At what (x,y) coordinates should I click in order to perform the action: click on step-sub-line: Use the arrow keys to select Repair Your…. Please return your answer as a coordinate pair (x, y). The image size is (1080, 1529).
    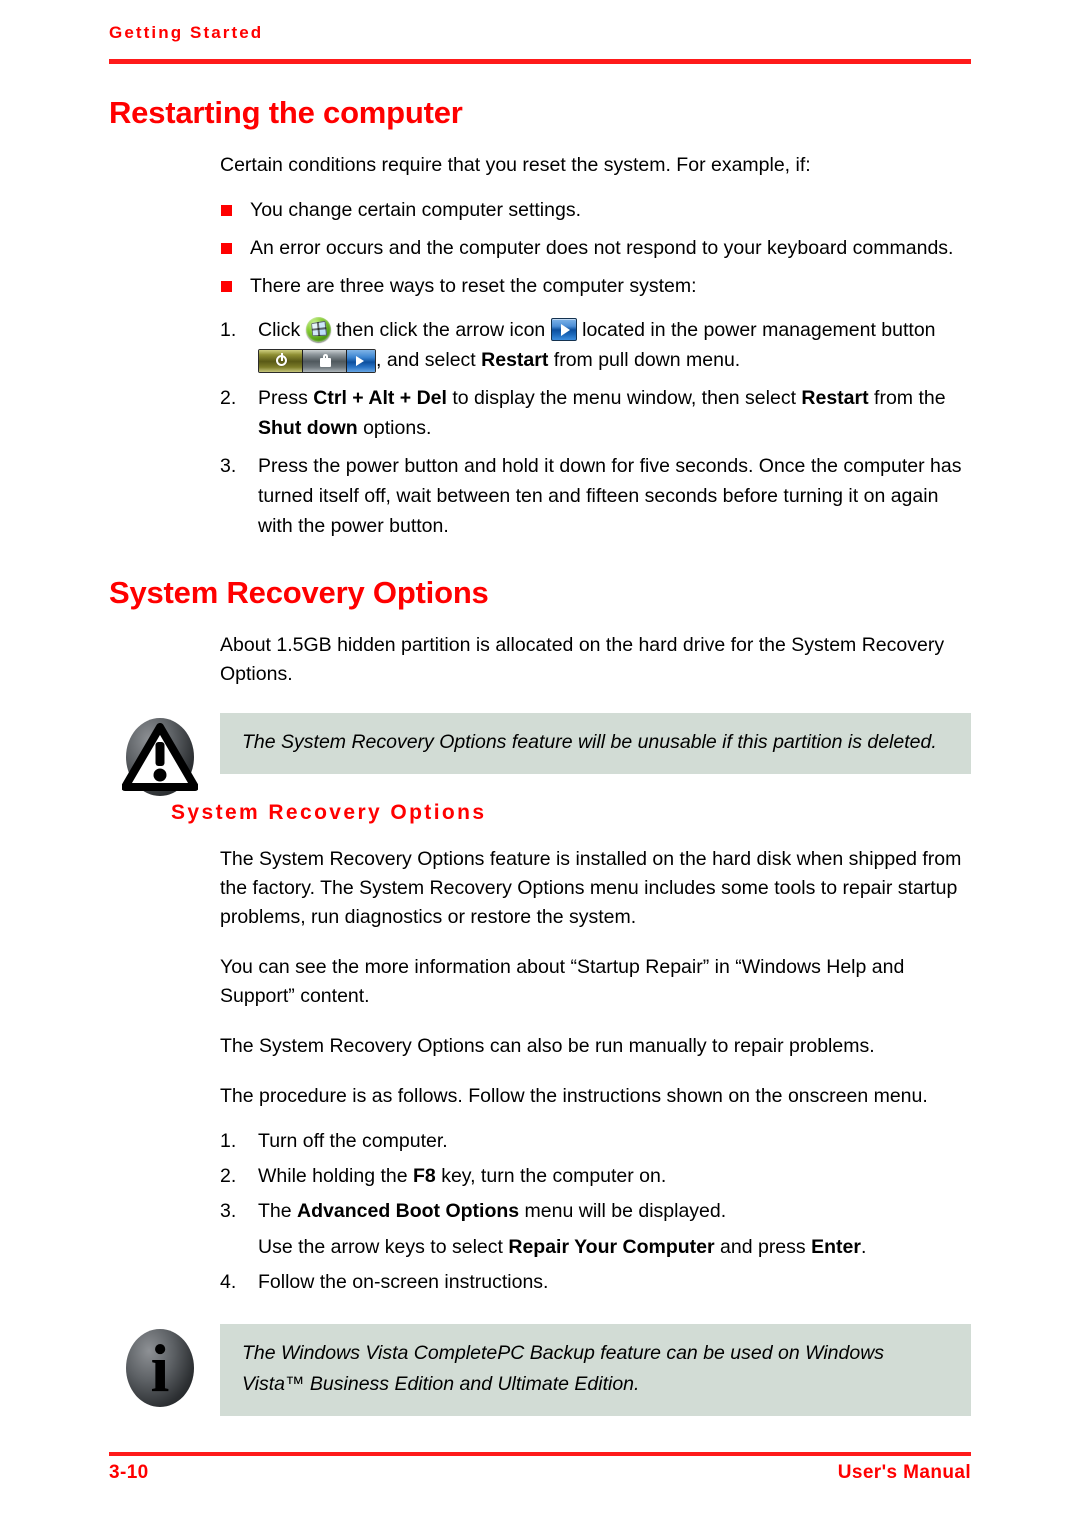
    Looking at the image, I should click on (614, 1247).